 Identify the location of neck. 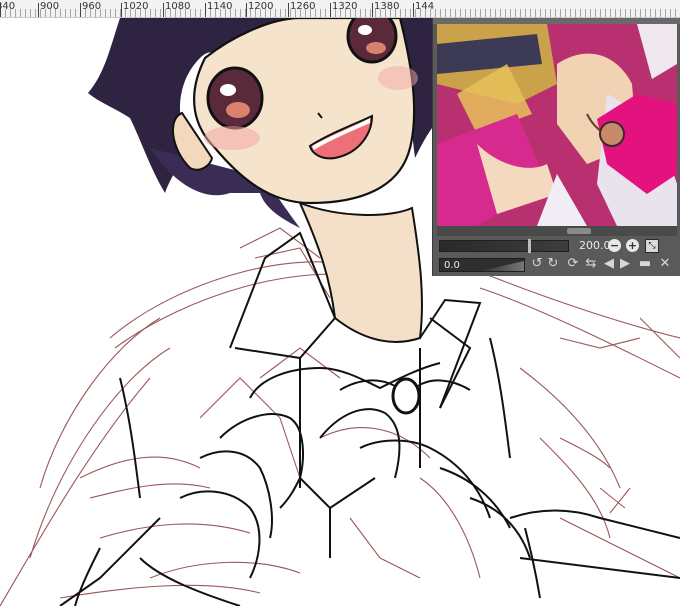
(360, 272).